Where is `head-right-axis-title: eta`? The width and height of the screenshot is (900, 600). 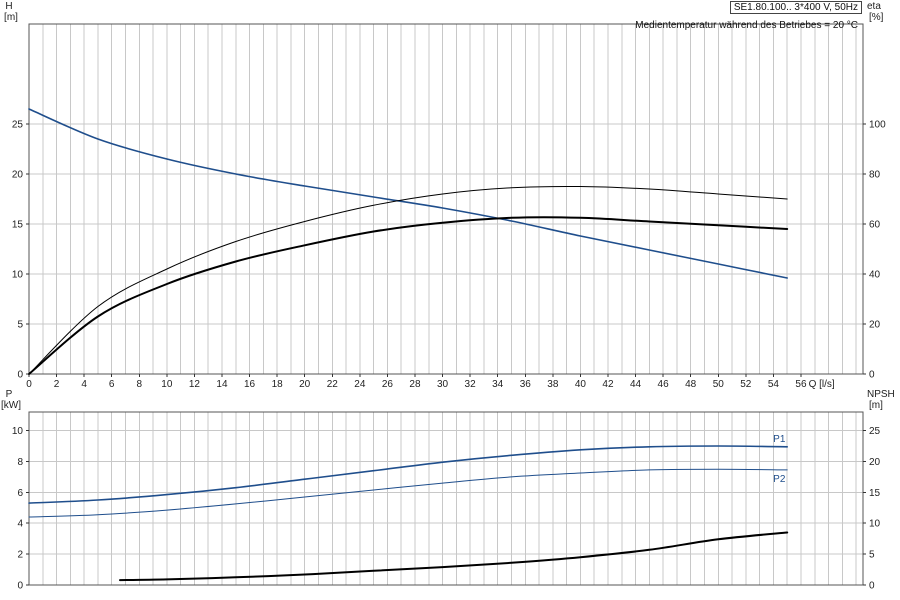 head-right-axis-title: eta is located at coordinates (874, 6).